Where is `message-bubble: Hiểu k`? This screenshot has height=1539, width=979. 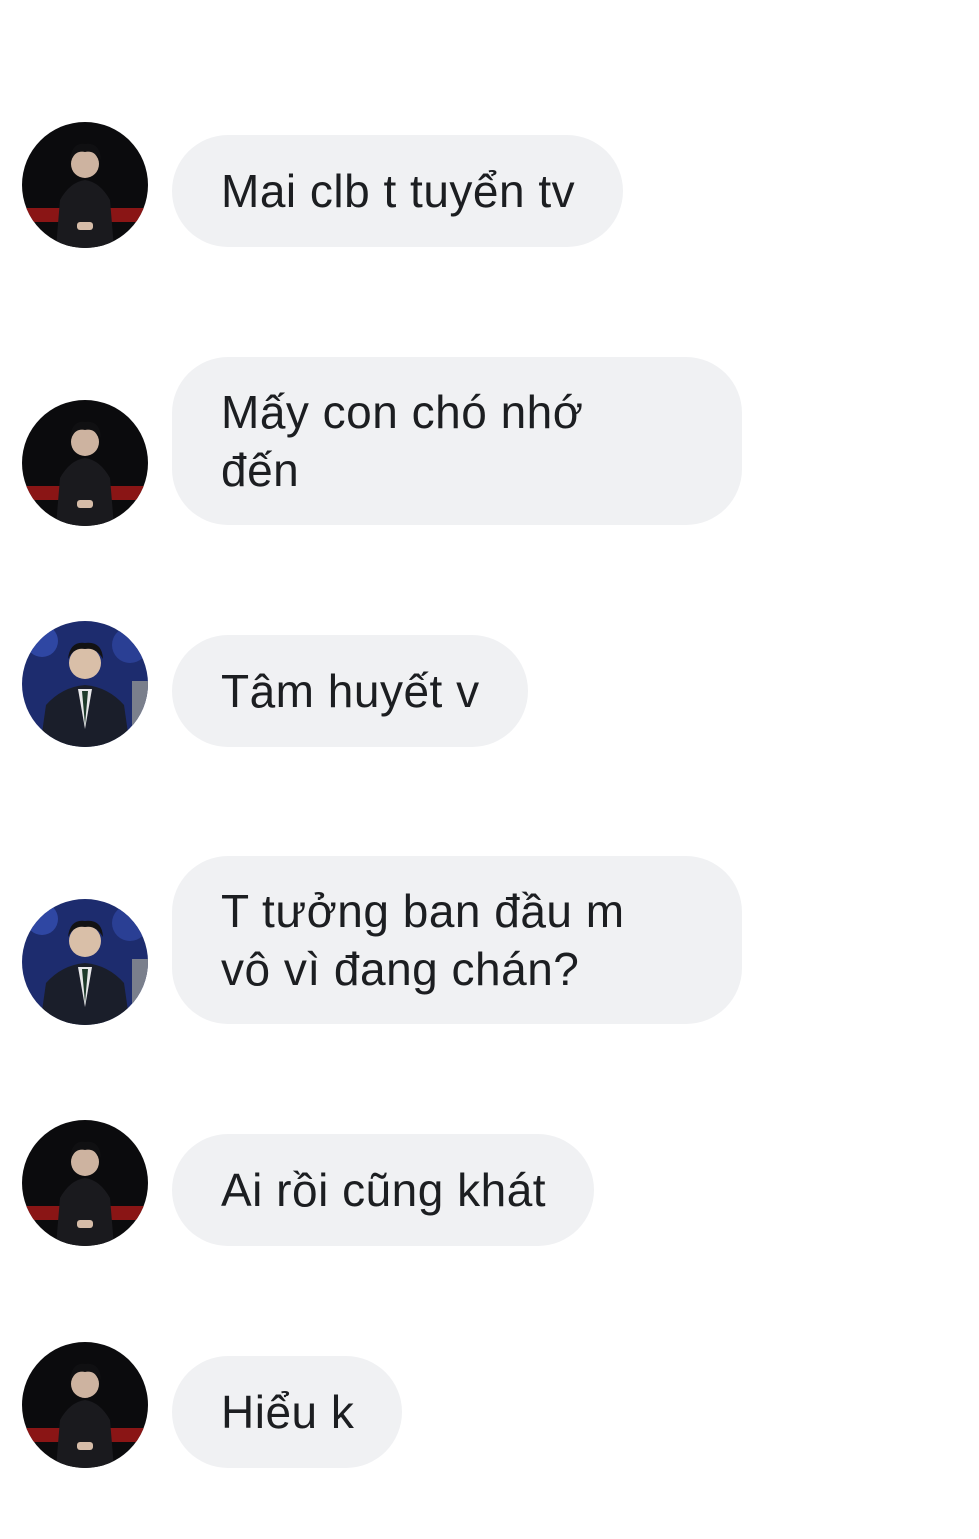 message-bubble: Hiểu k is located at coordinates (287, 1412).